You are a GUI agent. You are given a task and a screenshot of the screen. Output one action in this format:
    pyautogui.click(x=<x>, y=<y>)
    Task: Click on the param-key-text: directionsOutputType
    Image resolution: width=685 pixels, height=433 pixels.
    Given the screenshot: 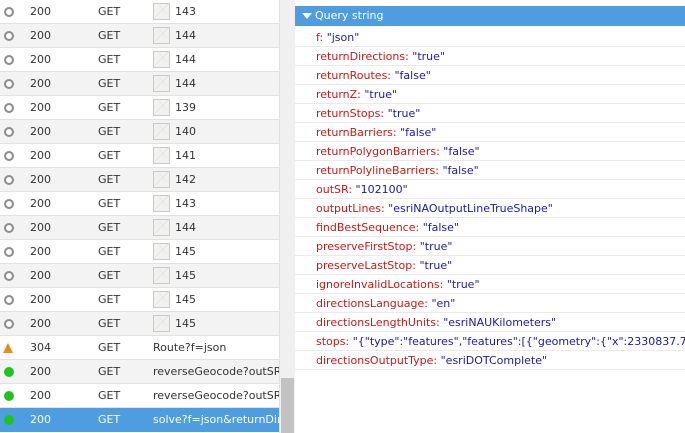 What is the action you would take?
    pyautogui.click(x=375, y=360)
    